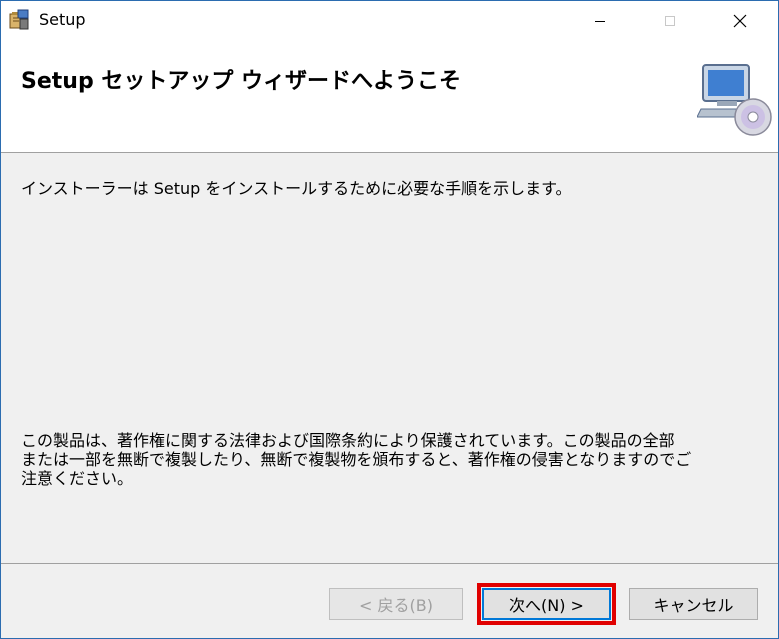 Image resolution: width=779 pixels, height=639 pixels. What do you see at coordinates (241, 81) in the screenshot?
I see `page-title: Setup セットアップ ウィザードへようこそ` at bounding box center [241, 81].